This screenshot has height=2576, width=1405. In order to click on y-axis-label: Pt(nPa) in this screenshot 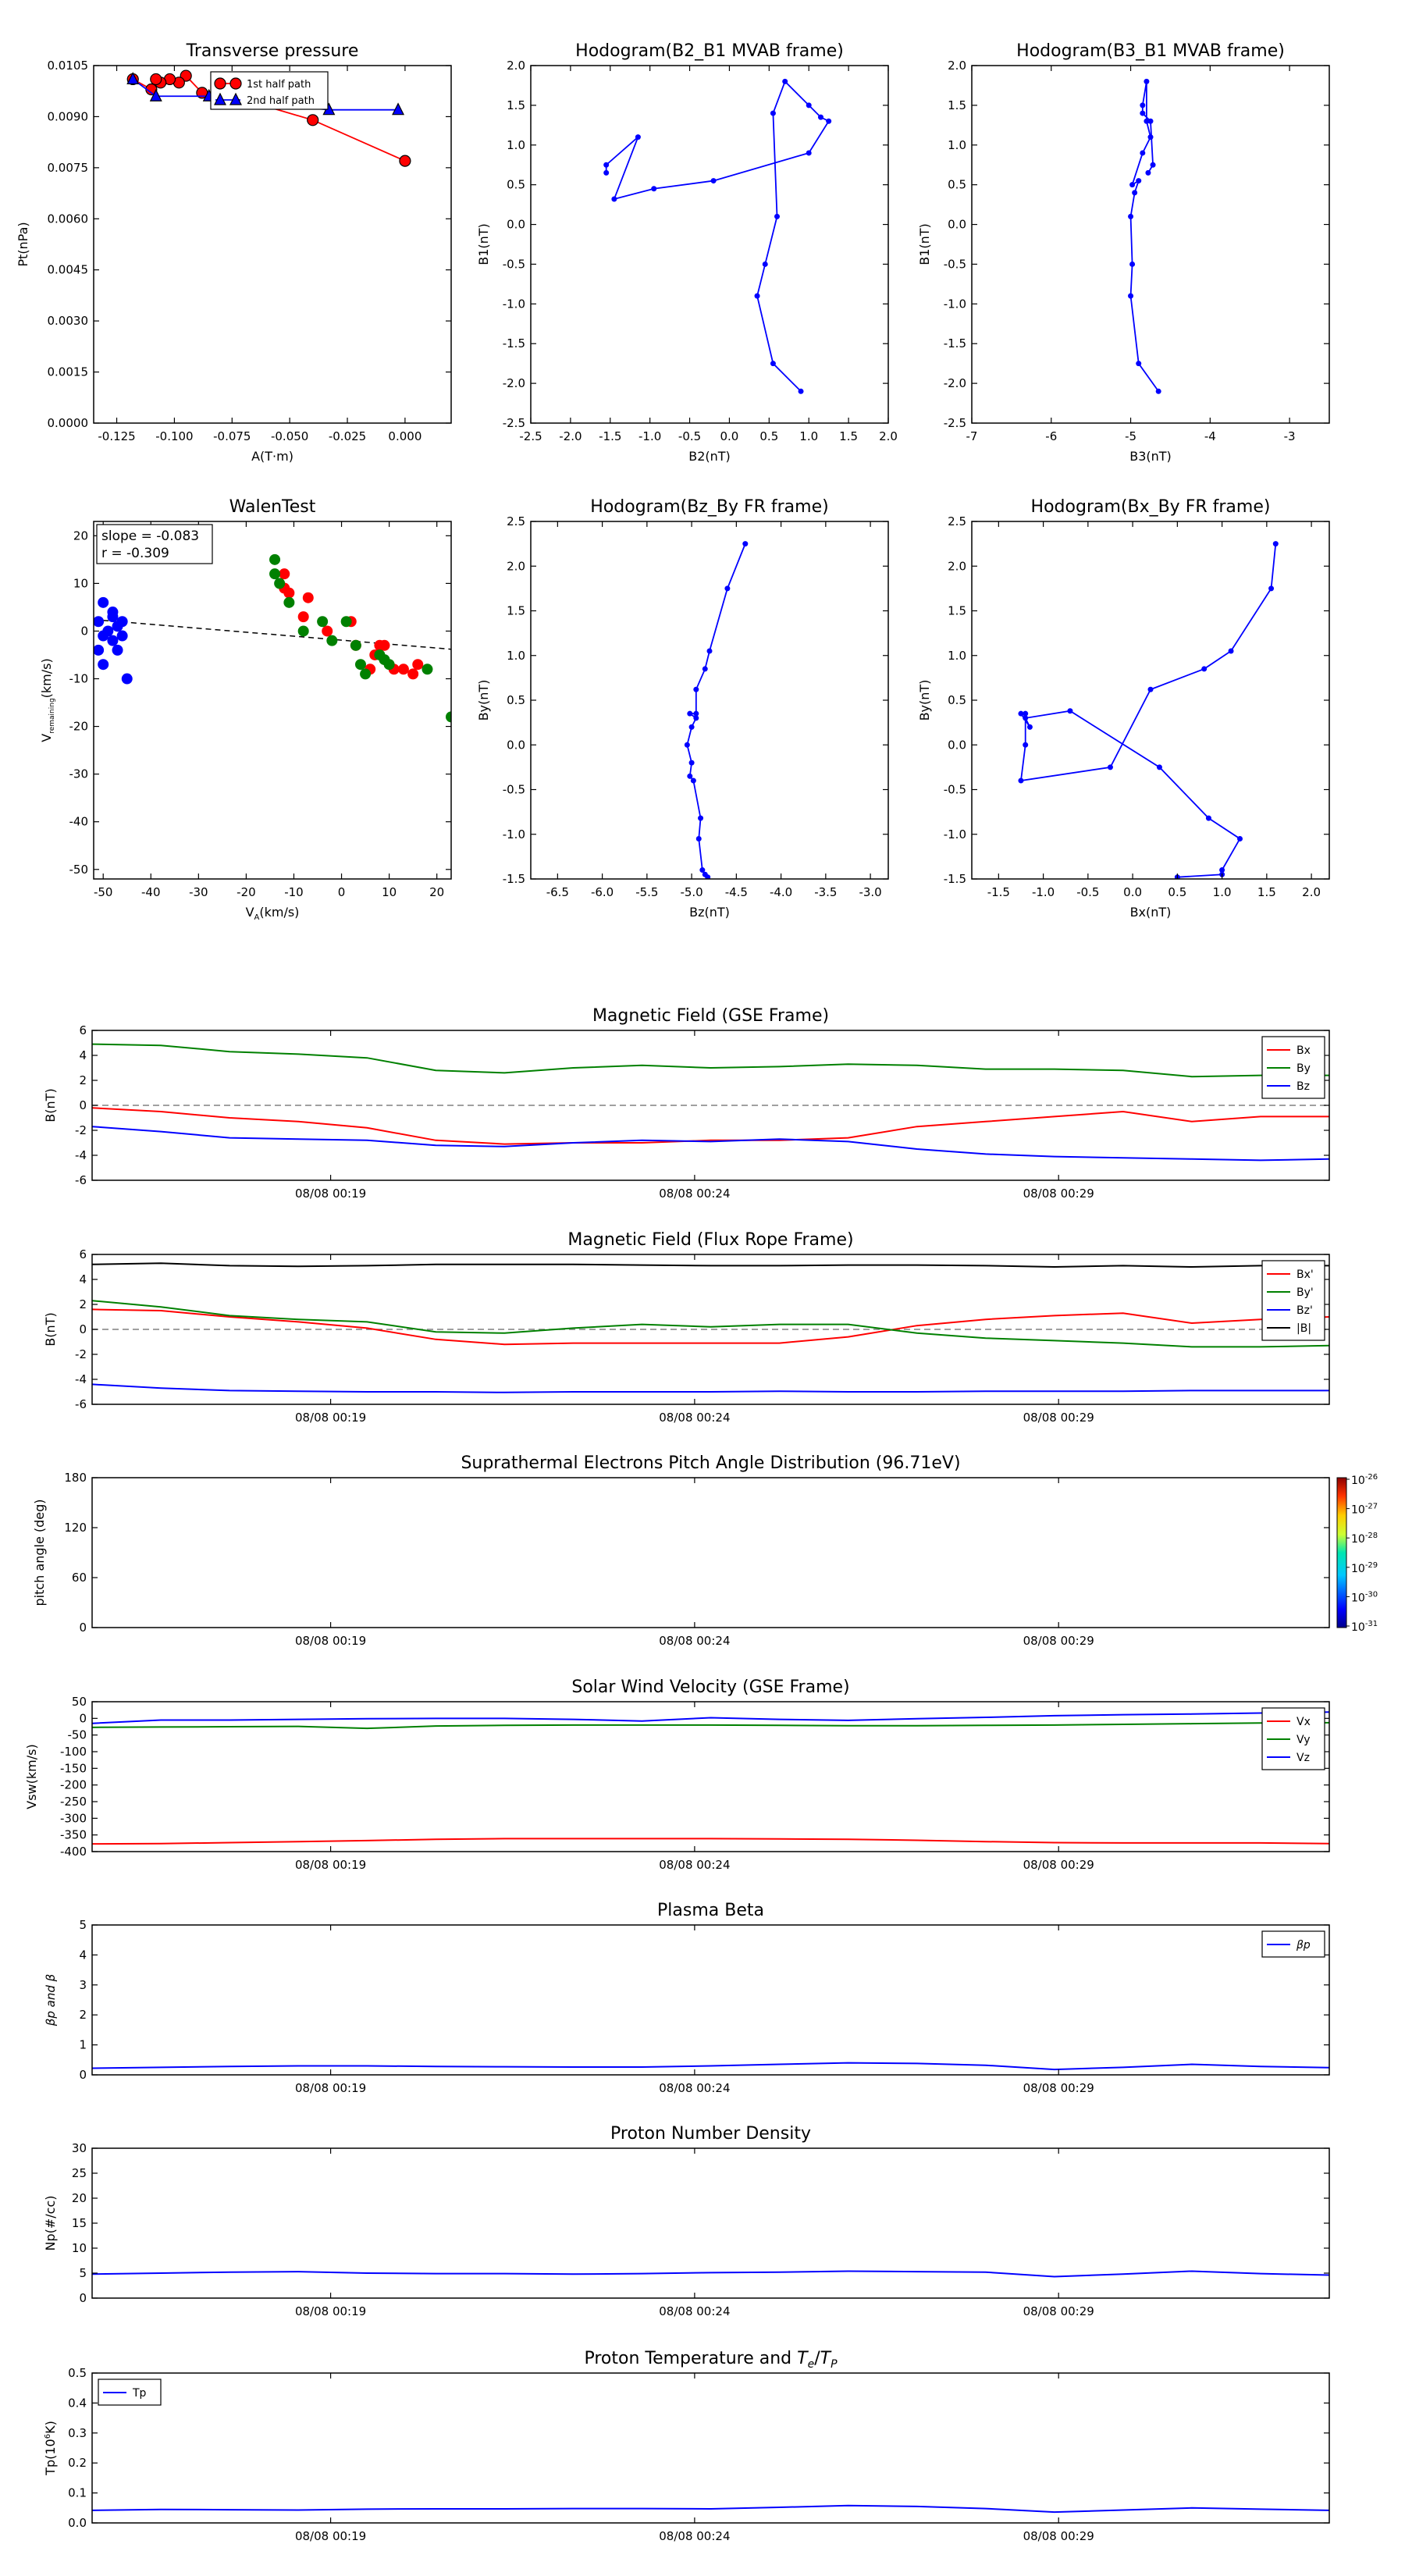, I will do `click(23, 244)`.